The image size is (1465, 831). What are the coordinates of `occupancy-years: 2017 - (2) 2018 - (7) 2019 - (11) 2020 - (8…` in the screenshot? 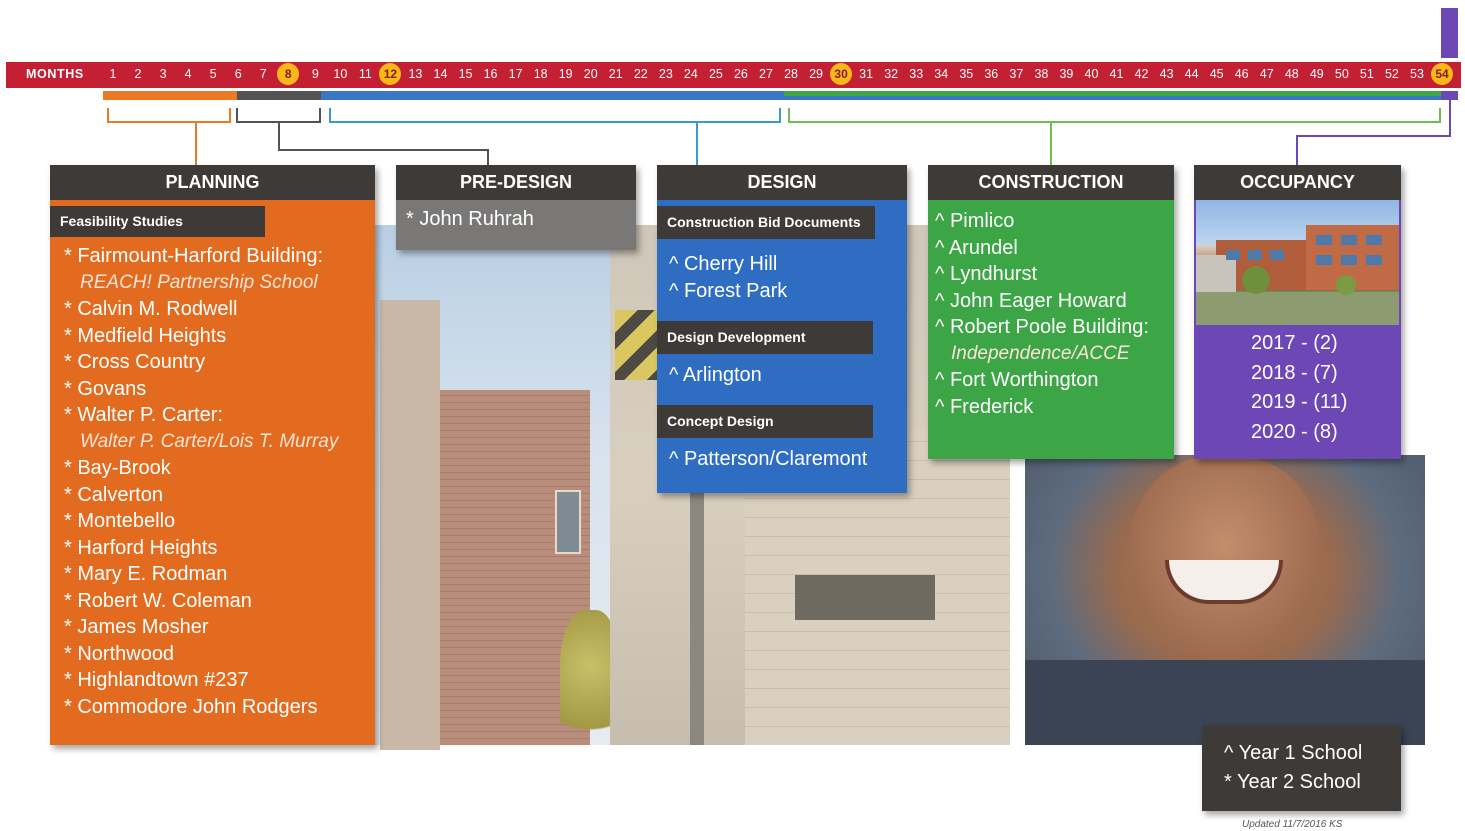 It's located at (1297, 386).